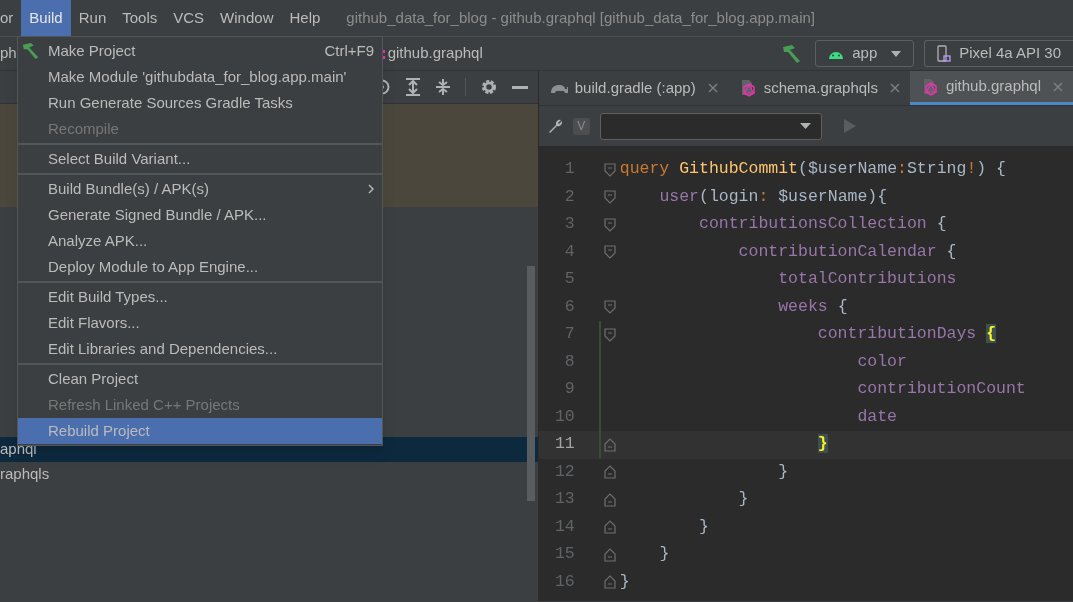  Describe the element at coordinates (569, 361) in the screenshot. I see `line-number: 8` at that location.